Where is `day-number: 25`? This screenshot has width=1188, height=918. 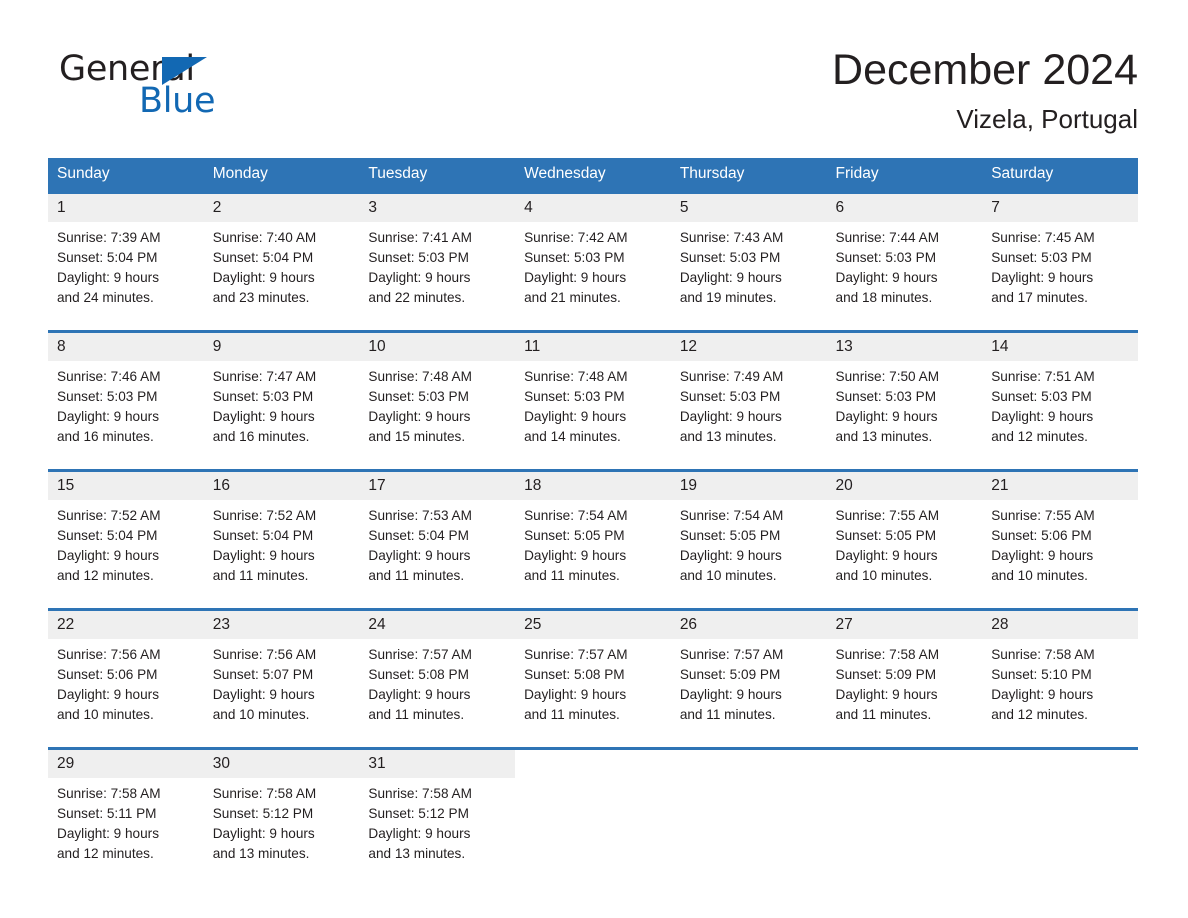
day-number: 25 is located at coordinates (593, 625).